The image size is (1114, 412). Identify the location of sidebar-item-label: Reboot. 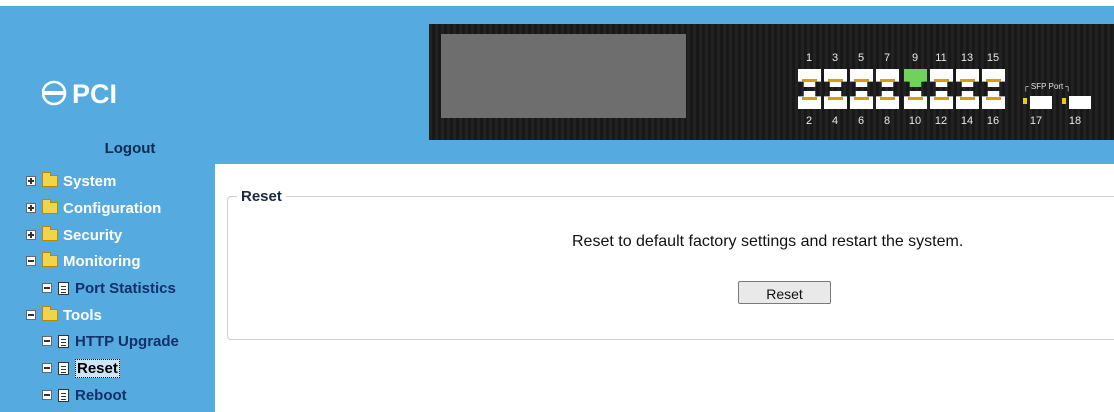
(101, 395).